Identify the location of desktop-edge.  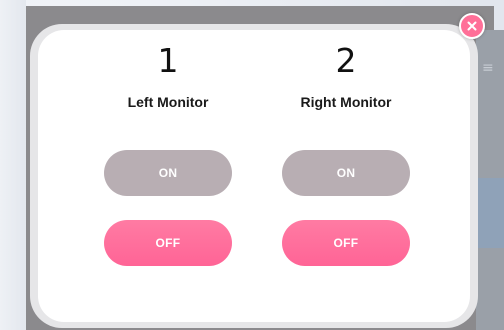
(13, 165).